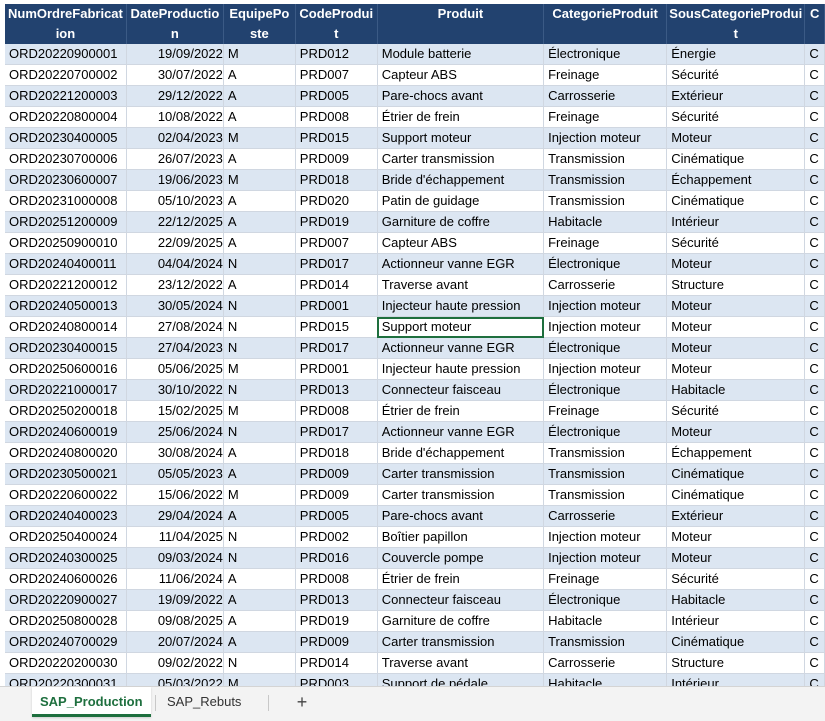  Describe the element at coordinates (336, 201) in the screenshot. I see `table-cell: PRD020` at that location.